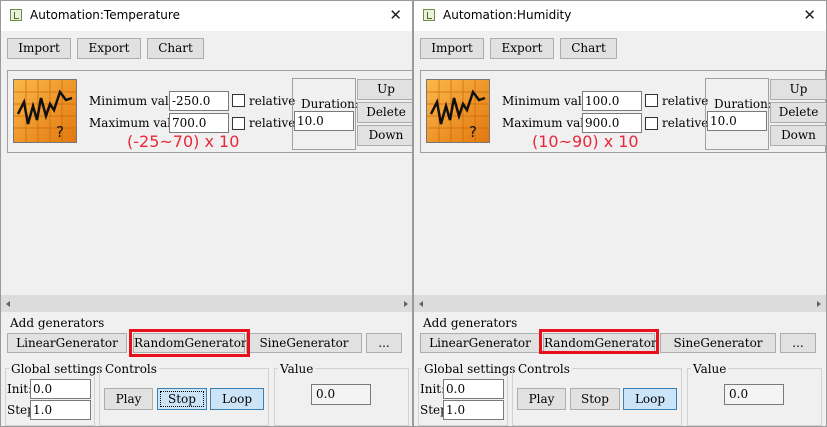 The width and height of the screenshot is (827, 427). I want to click on title-bar: Automation:Temperature ✕, so click(206, 16).